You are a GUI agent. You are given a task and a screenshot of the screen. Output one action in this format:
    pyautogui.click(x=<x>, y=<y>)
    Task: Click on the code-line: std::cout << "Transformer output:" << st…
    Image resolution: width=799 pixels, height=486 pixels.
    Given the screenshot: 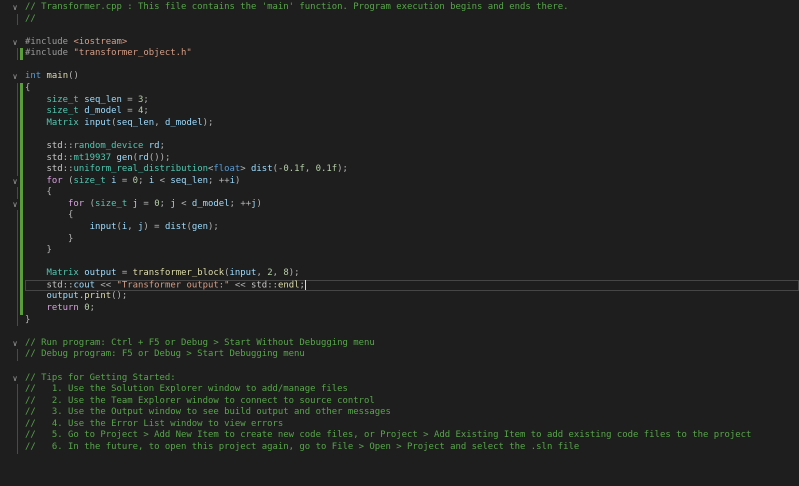 What is the action you would take?
    pyautogui.click(x=399, y=285)
    